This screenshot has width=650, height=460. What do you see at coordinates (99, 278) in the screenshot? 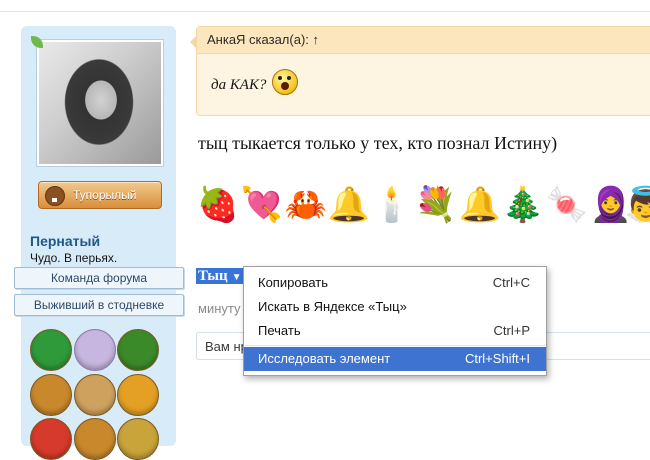
I see `user-tag-team: Команда форума` at bounding box center [99, 278].